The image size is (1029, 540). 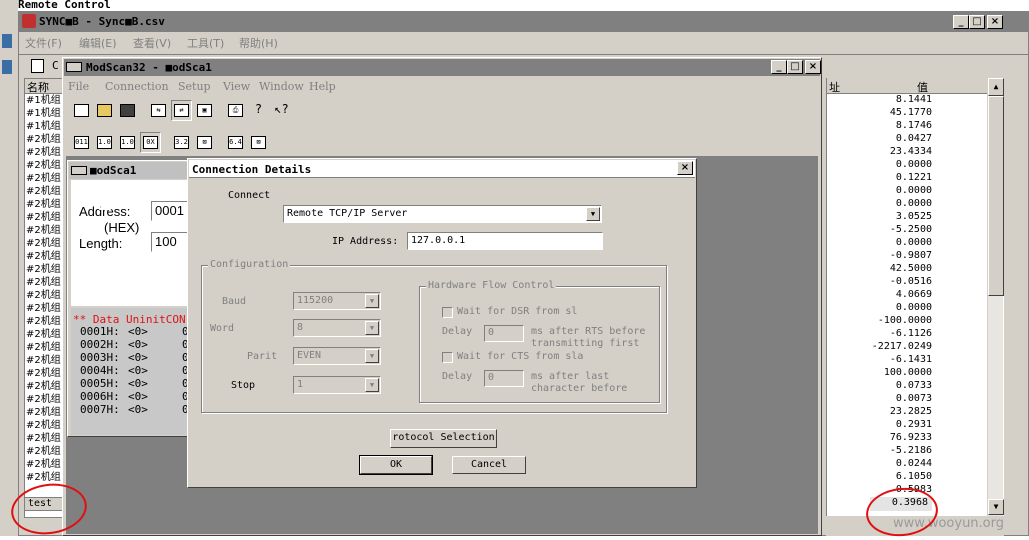 I want to click on float32-format-icon: 3.2, so click(x=181, y=142).